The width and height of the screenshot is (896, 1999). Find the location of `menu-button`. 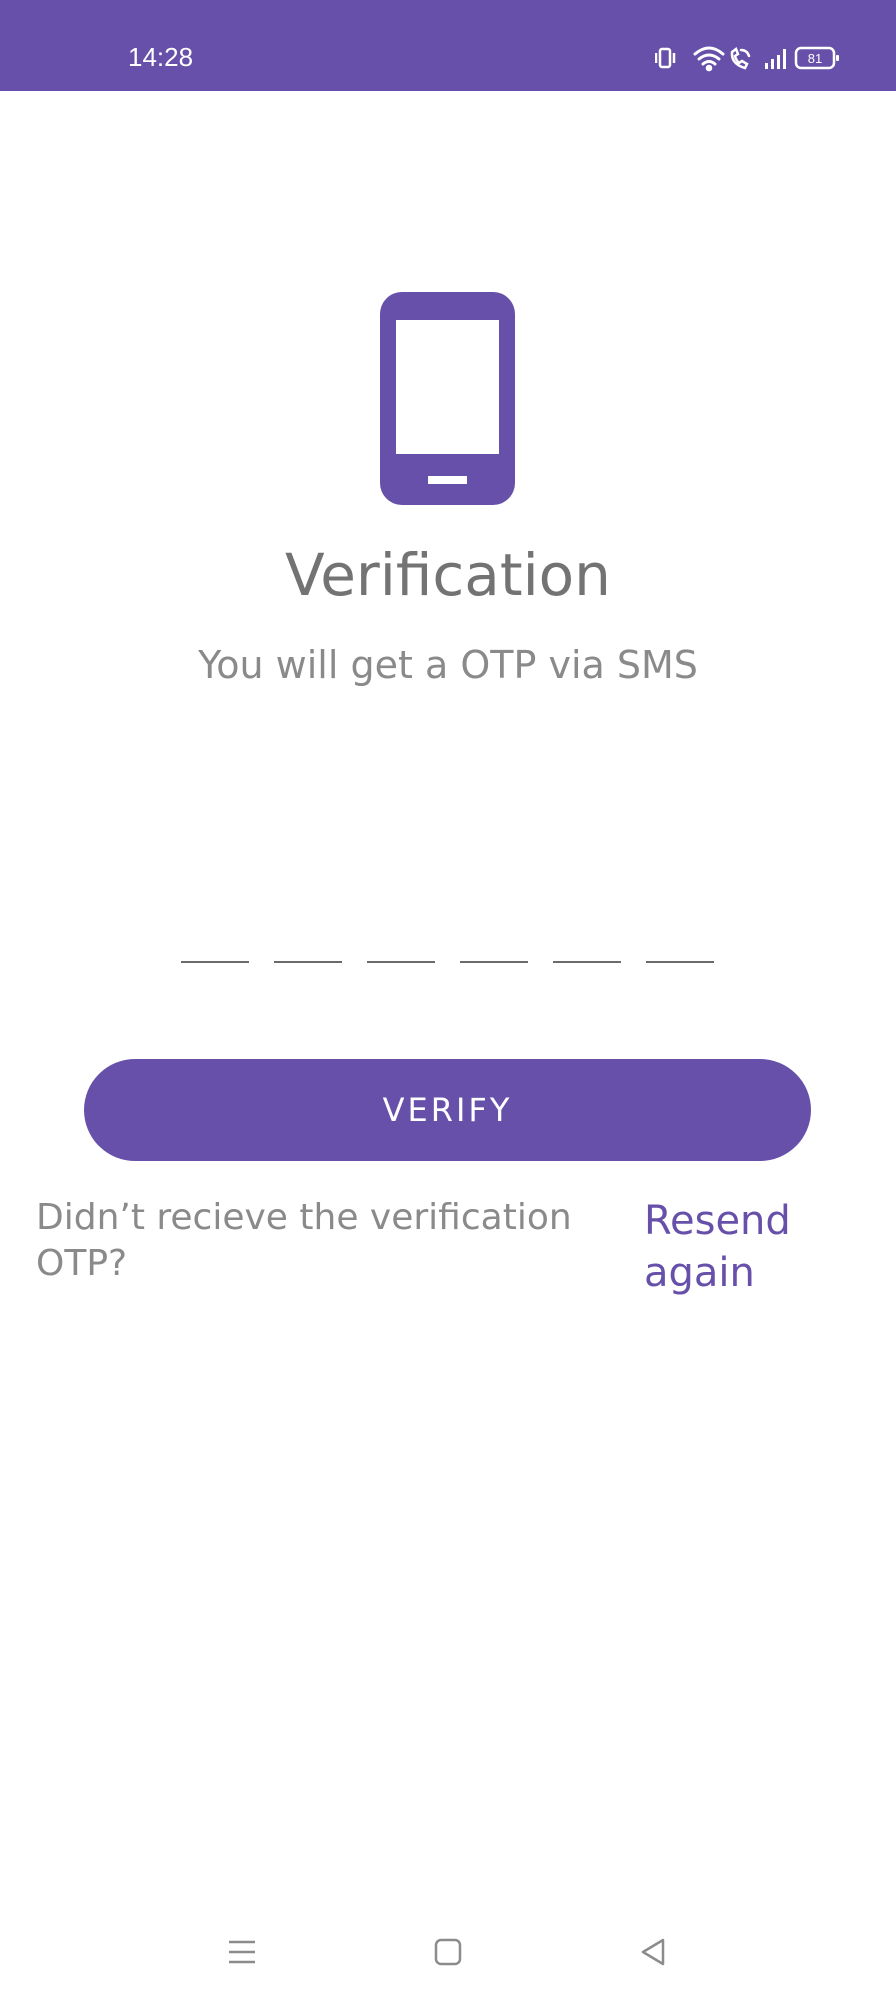

menu-button is located at coordinates (242, 1952).